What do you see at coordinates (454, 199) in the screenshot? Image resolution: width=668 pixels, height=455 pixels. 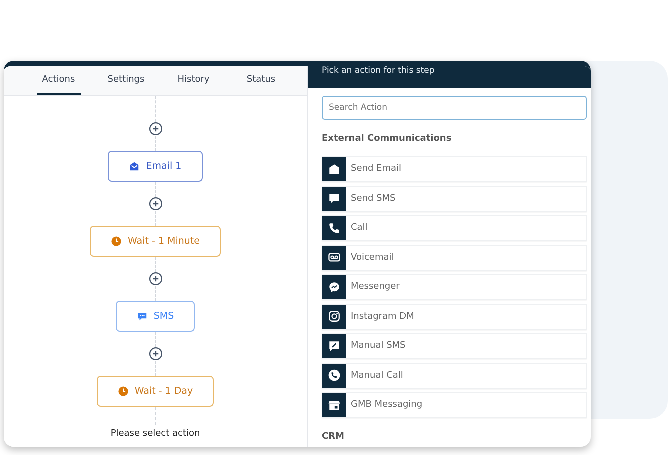 I see `action-item: Send SMS` at bounding box center [454, 199].